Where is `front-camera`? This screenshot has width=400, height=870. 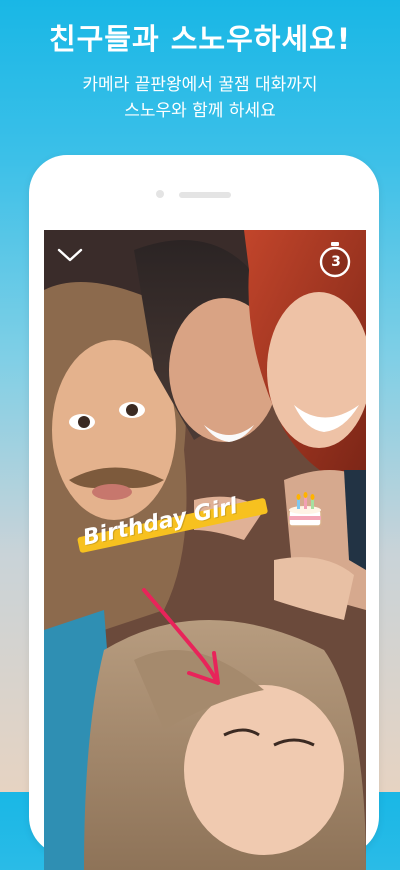
front-camera is located at coordinates (160, 194).